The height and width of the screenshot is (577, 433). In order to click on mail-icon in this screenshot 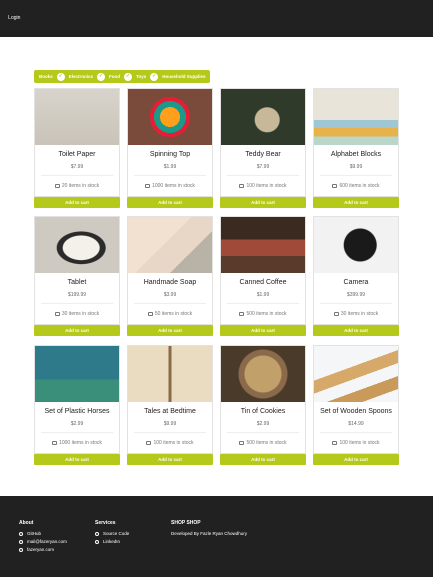, I will do `click(21, 541)`.